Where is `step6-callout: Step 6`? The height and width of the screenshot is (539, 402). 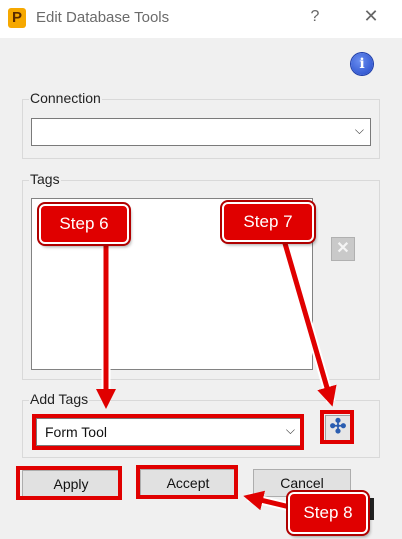 step6-callout: Step 6 is located at coordinates (84, 224).